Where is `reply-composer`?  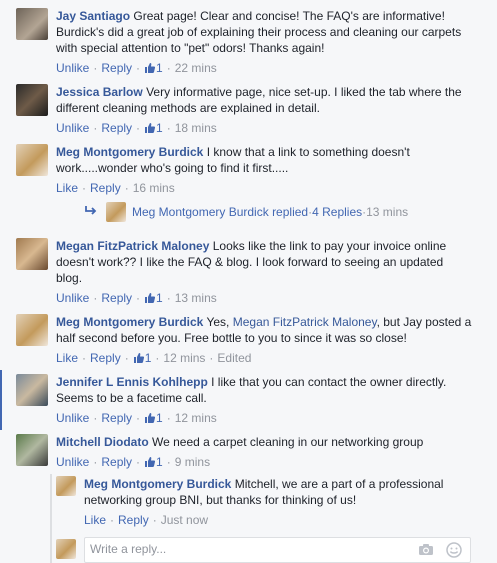 reply-composer is located at coordinates (277, 550).